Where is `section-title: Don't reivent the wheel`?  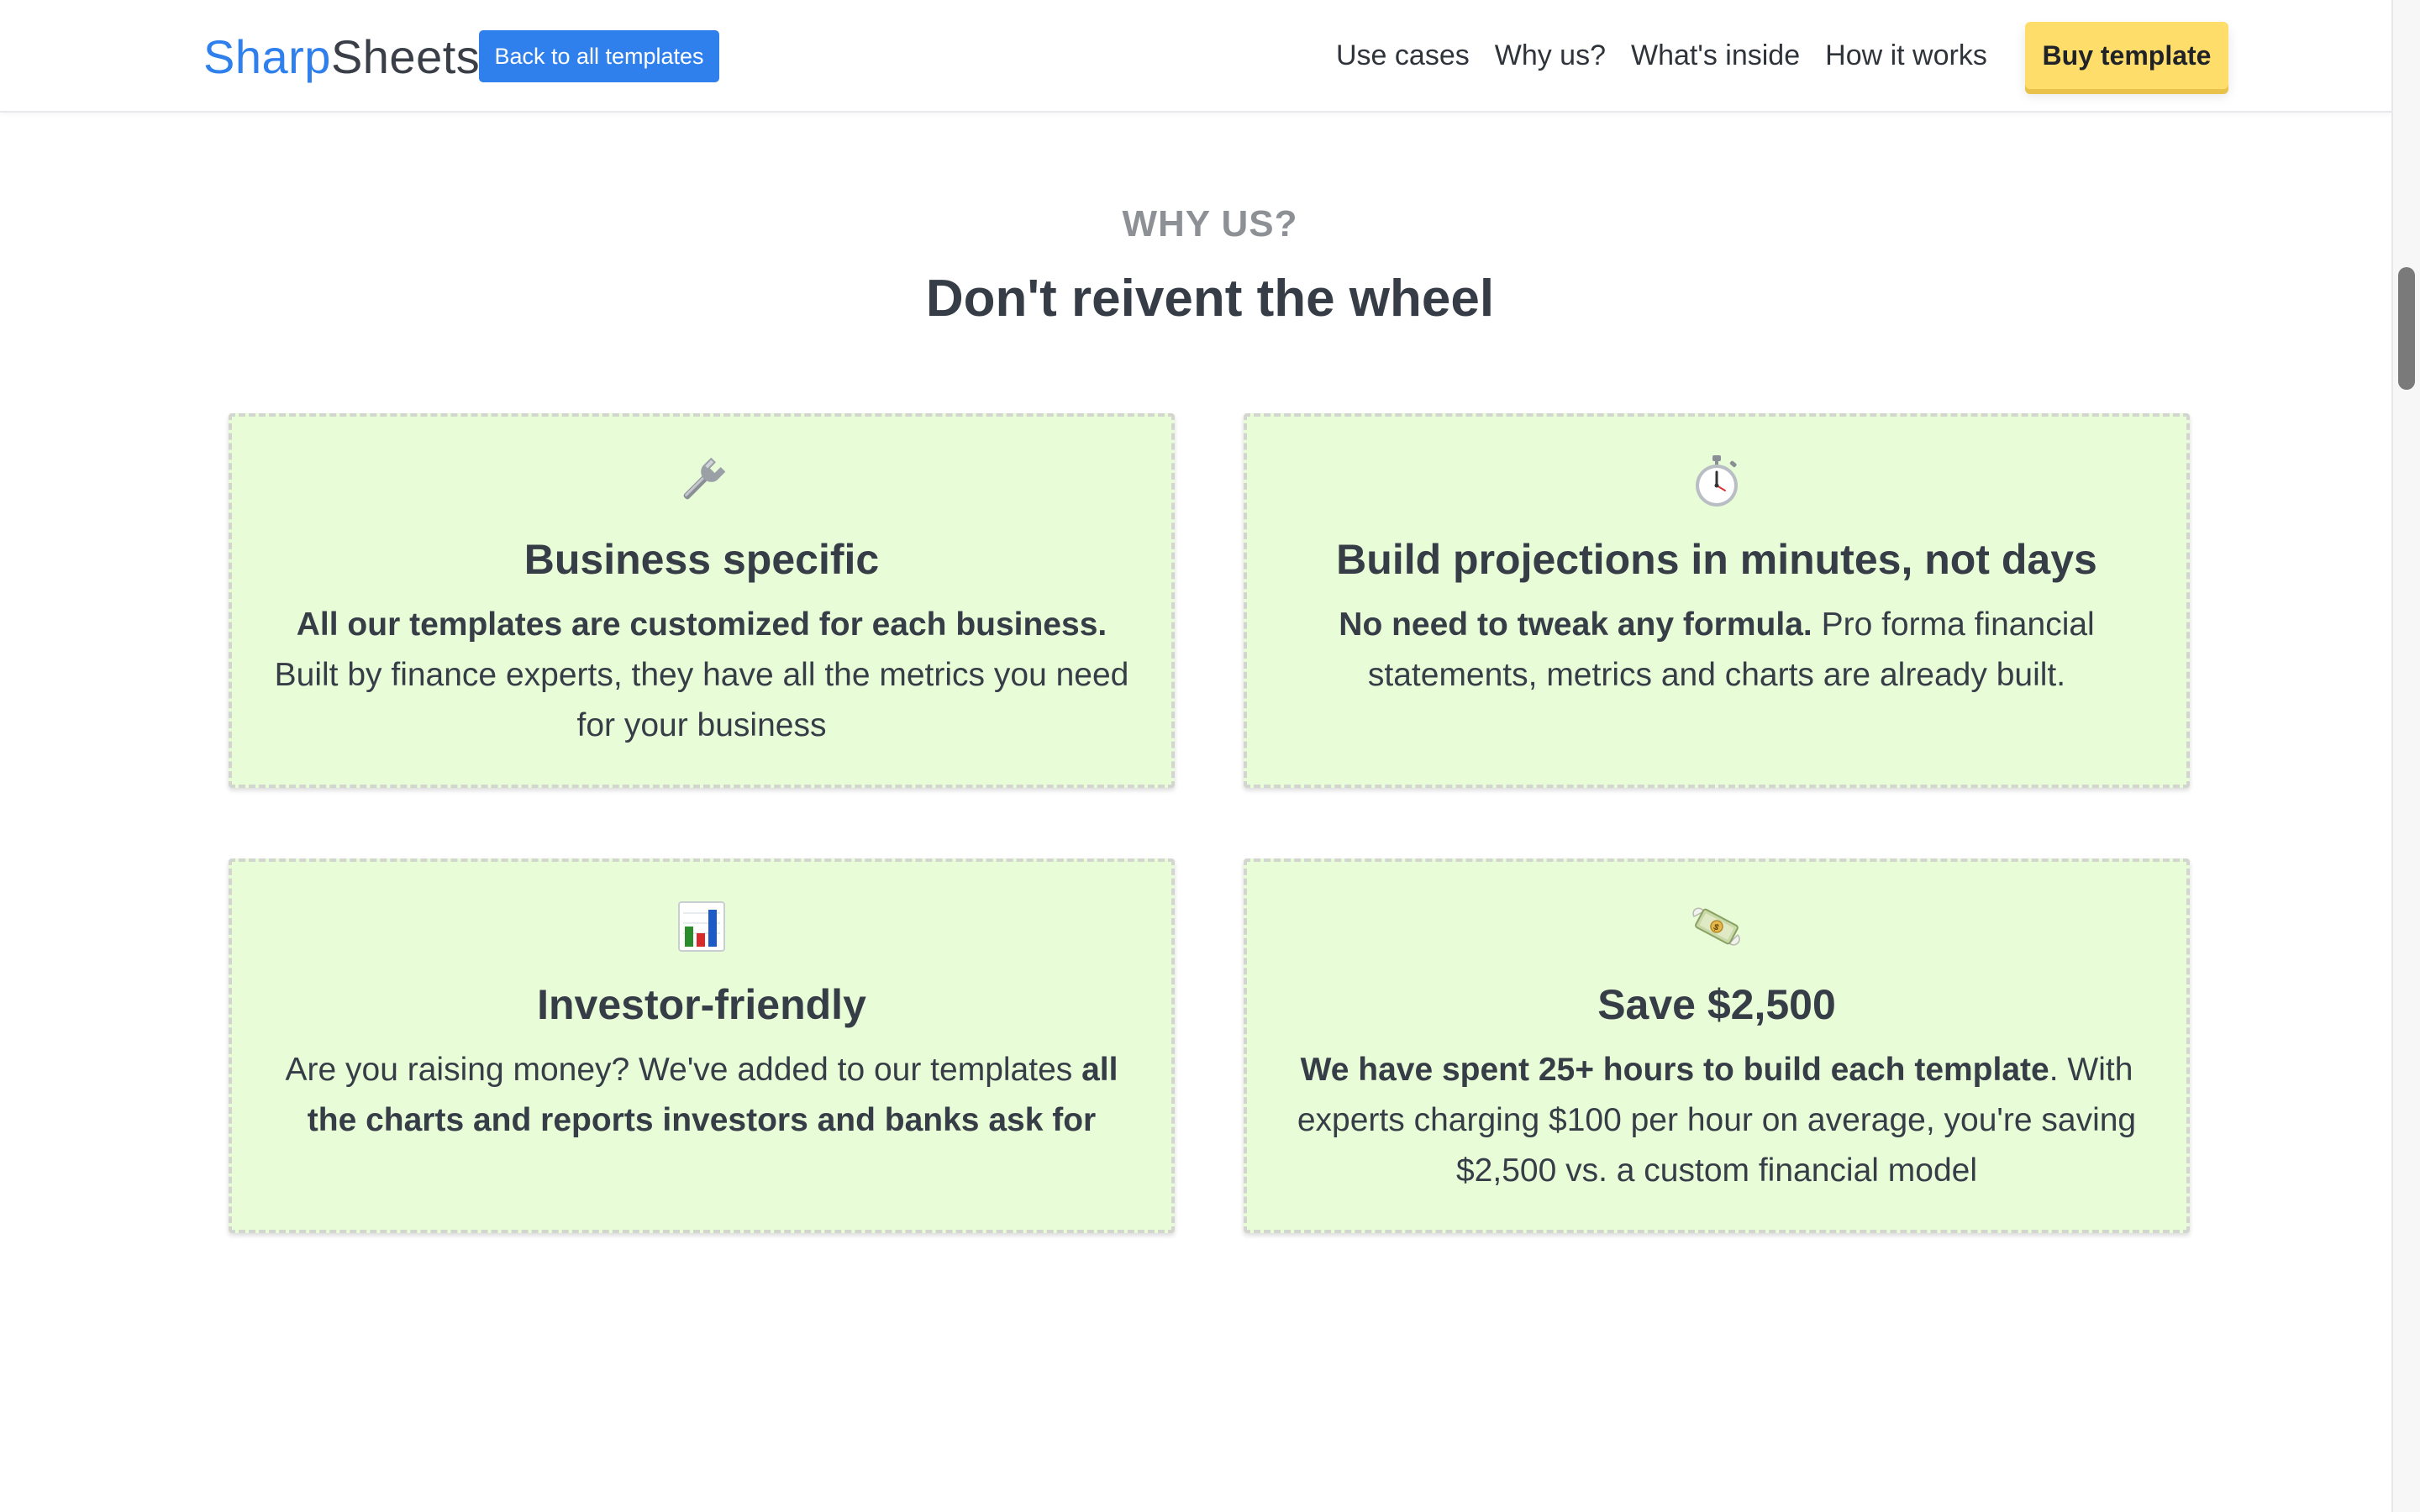 section-title: Don't reivent the wheel is located at coordinates (1210, 299).